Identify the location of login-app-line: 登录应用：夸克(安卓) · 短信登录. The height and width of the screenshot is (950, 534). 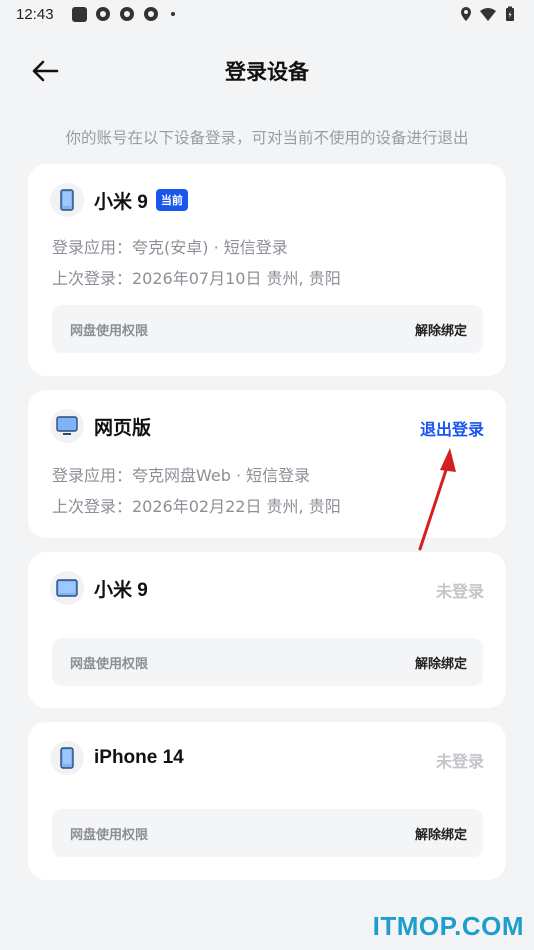
(170, 247).